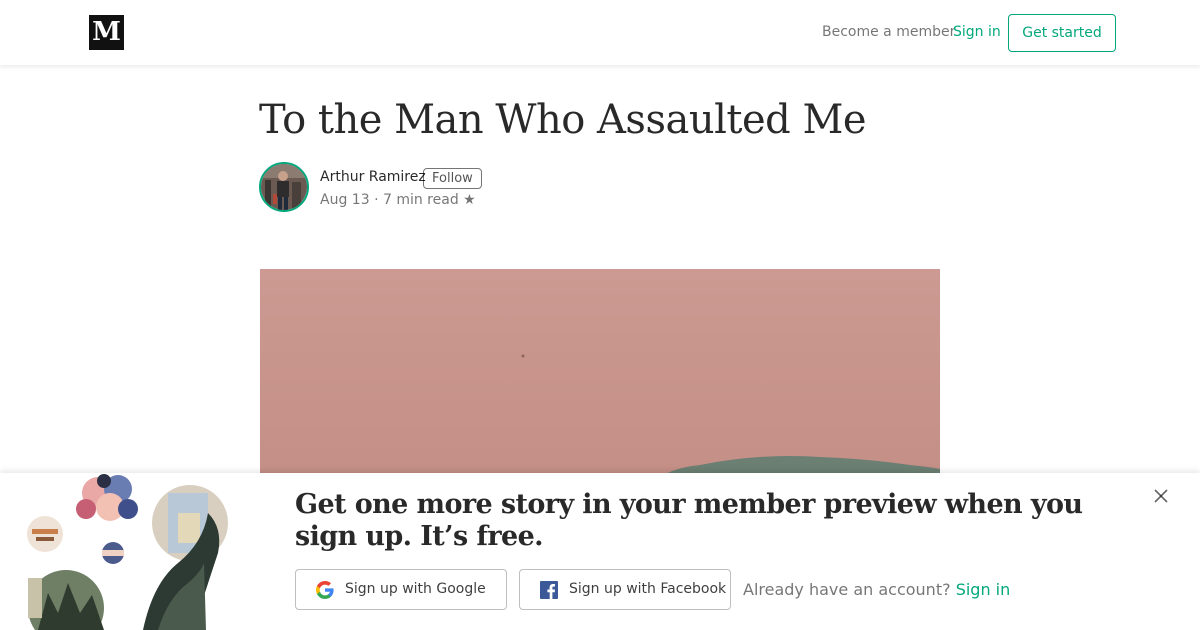  Describe the element at coordinates (452, 178) in the screenshot. I see `follow-button: Follow` at that location.